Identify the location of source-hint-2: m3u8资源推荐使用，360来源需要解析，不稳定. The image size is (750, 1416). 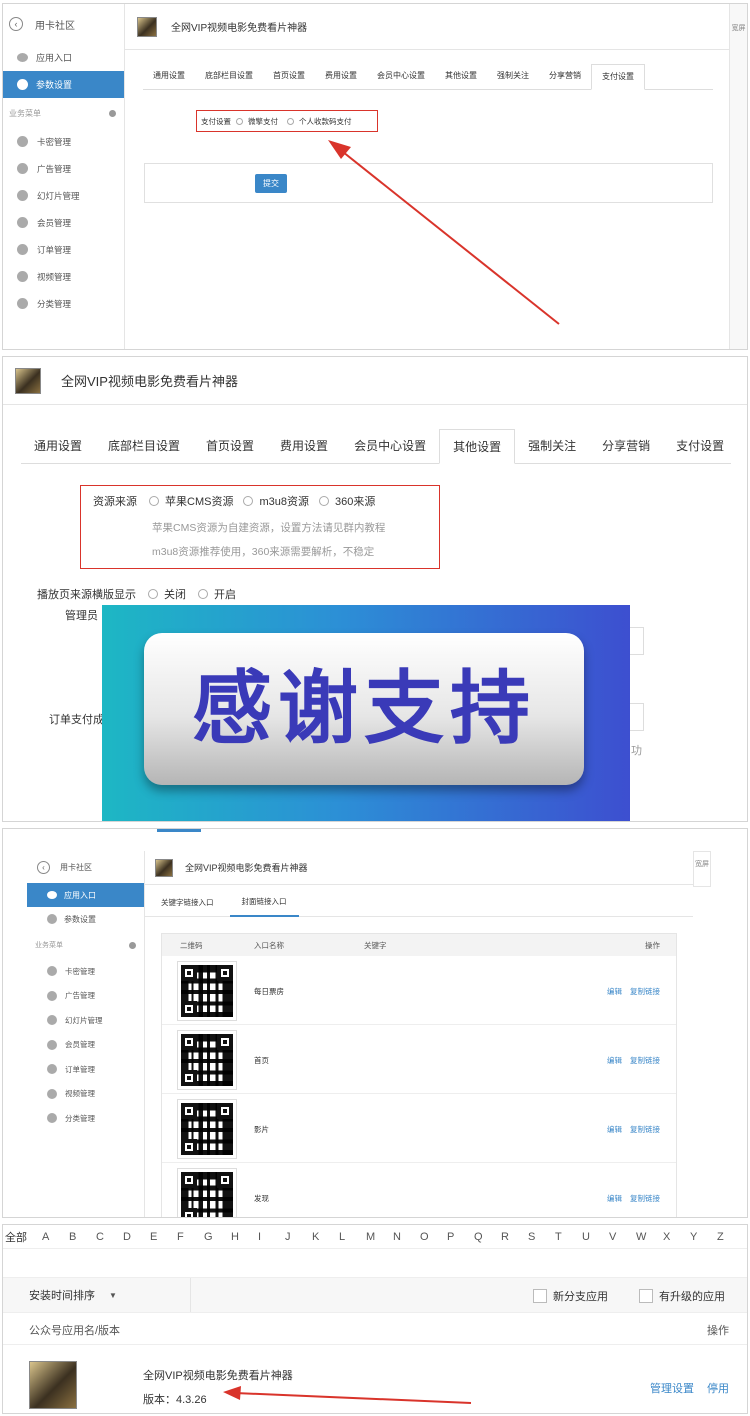
(263, 552).